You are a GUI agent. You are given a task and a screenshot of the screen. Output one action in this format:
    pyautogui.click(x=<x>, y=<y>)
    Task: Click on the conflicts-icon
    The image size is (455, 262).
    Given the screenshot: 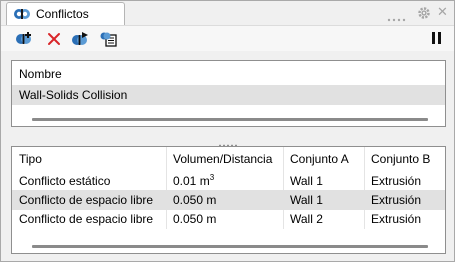 What is the action you would take?
    pyautogui.click(x=22, y=14)
    